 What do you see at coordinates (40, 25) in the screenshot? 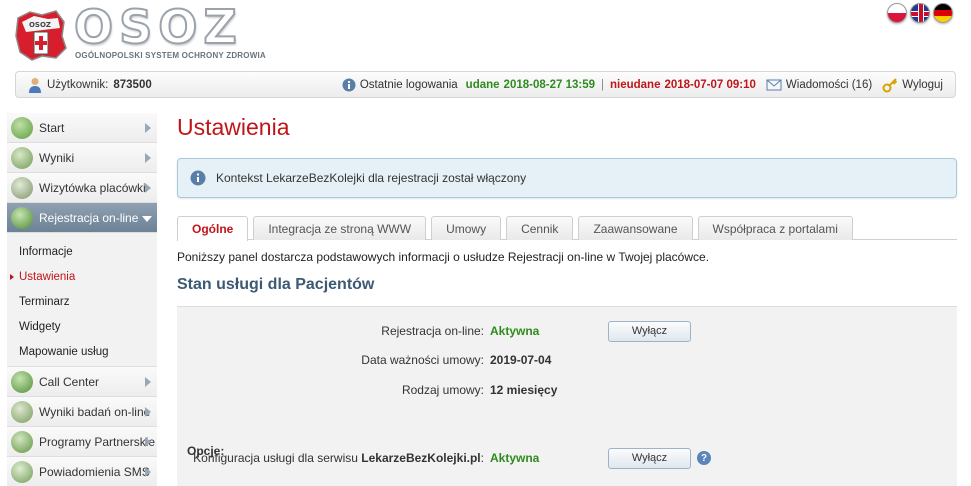
I see `logo-badge-text: OSOZ` at bounding box center [40, 25].